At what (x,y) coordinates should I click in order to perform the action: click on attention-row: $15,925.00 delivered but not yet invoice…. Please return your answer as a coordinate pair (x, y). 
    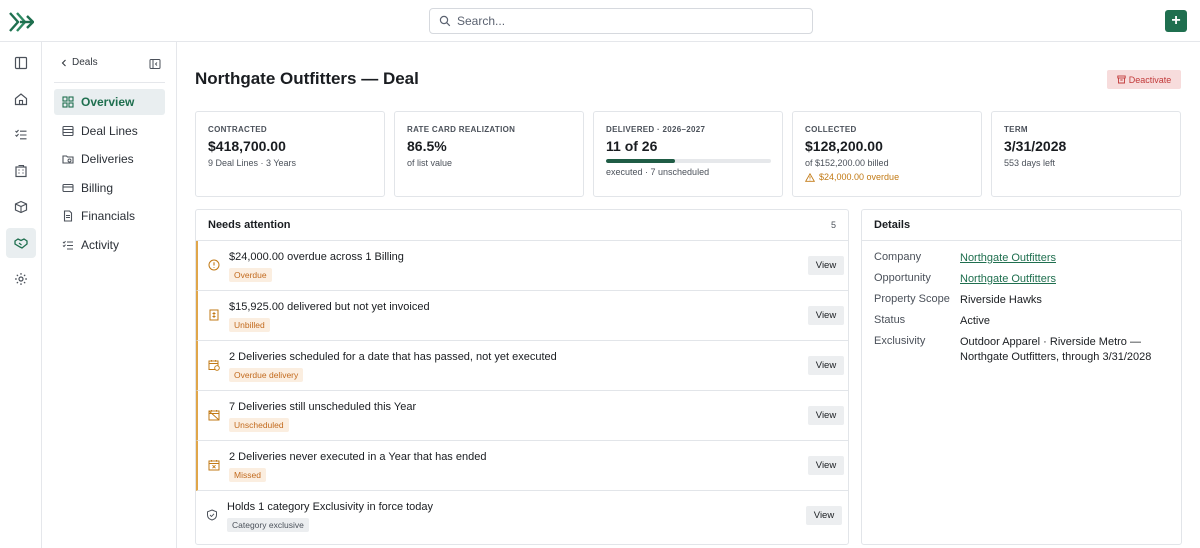
    Looking at the image, I should click on (522, 316).